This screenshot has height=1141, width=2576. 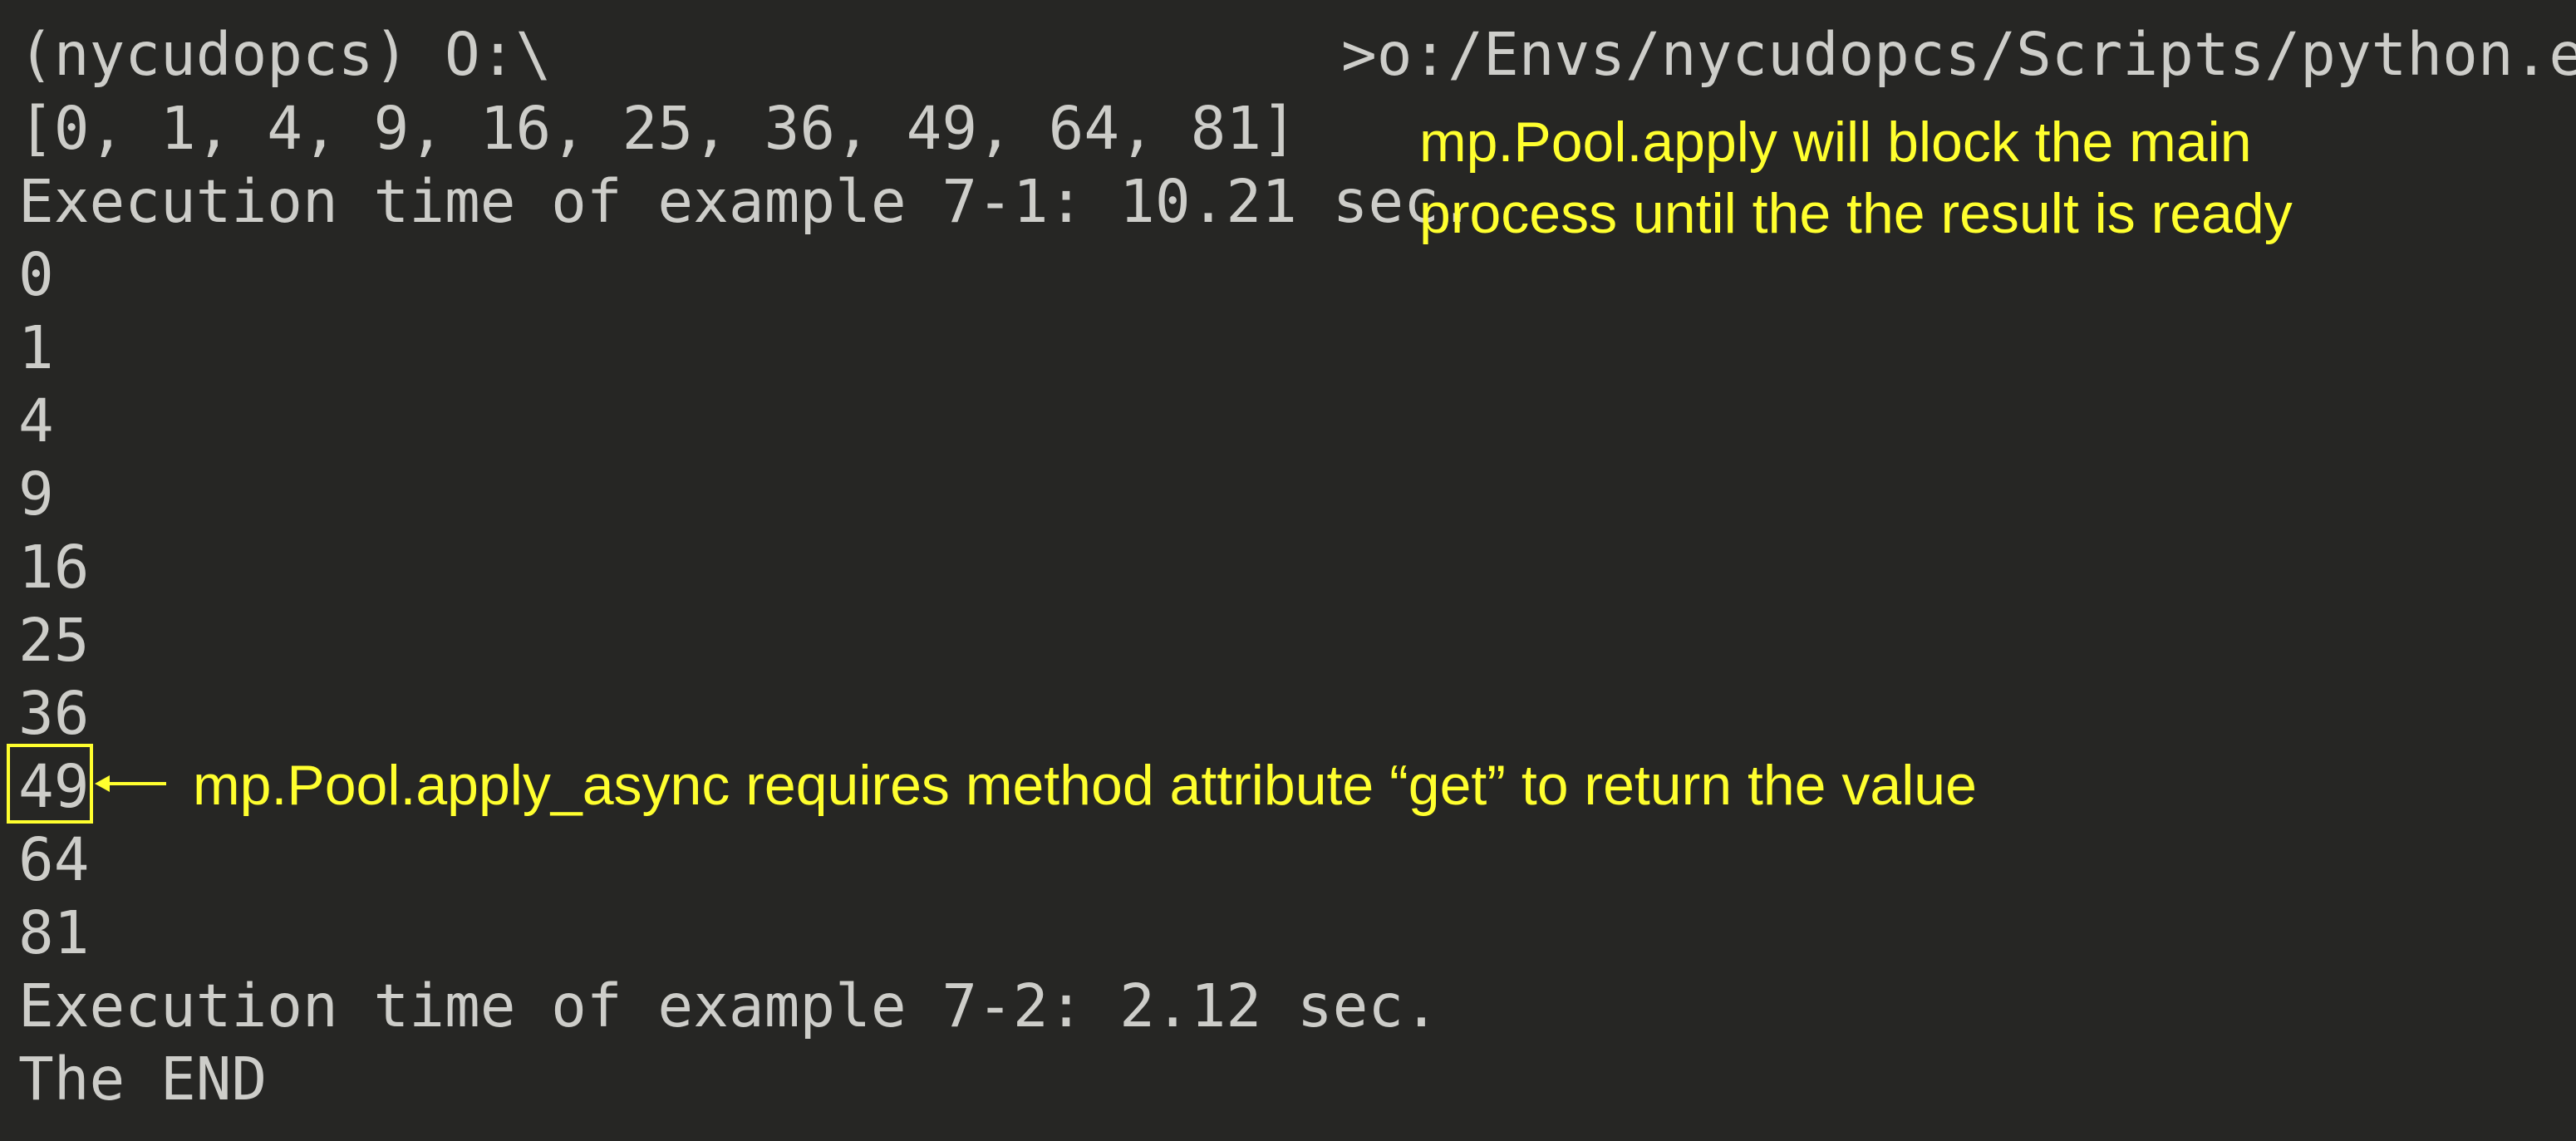 I want to click on arrow-left-icon, so click(x=130, y=783).